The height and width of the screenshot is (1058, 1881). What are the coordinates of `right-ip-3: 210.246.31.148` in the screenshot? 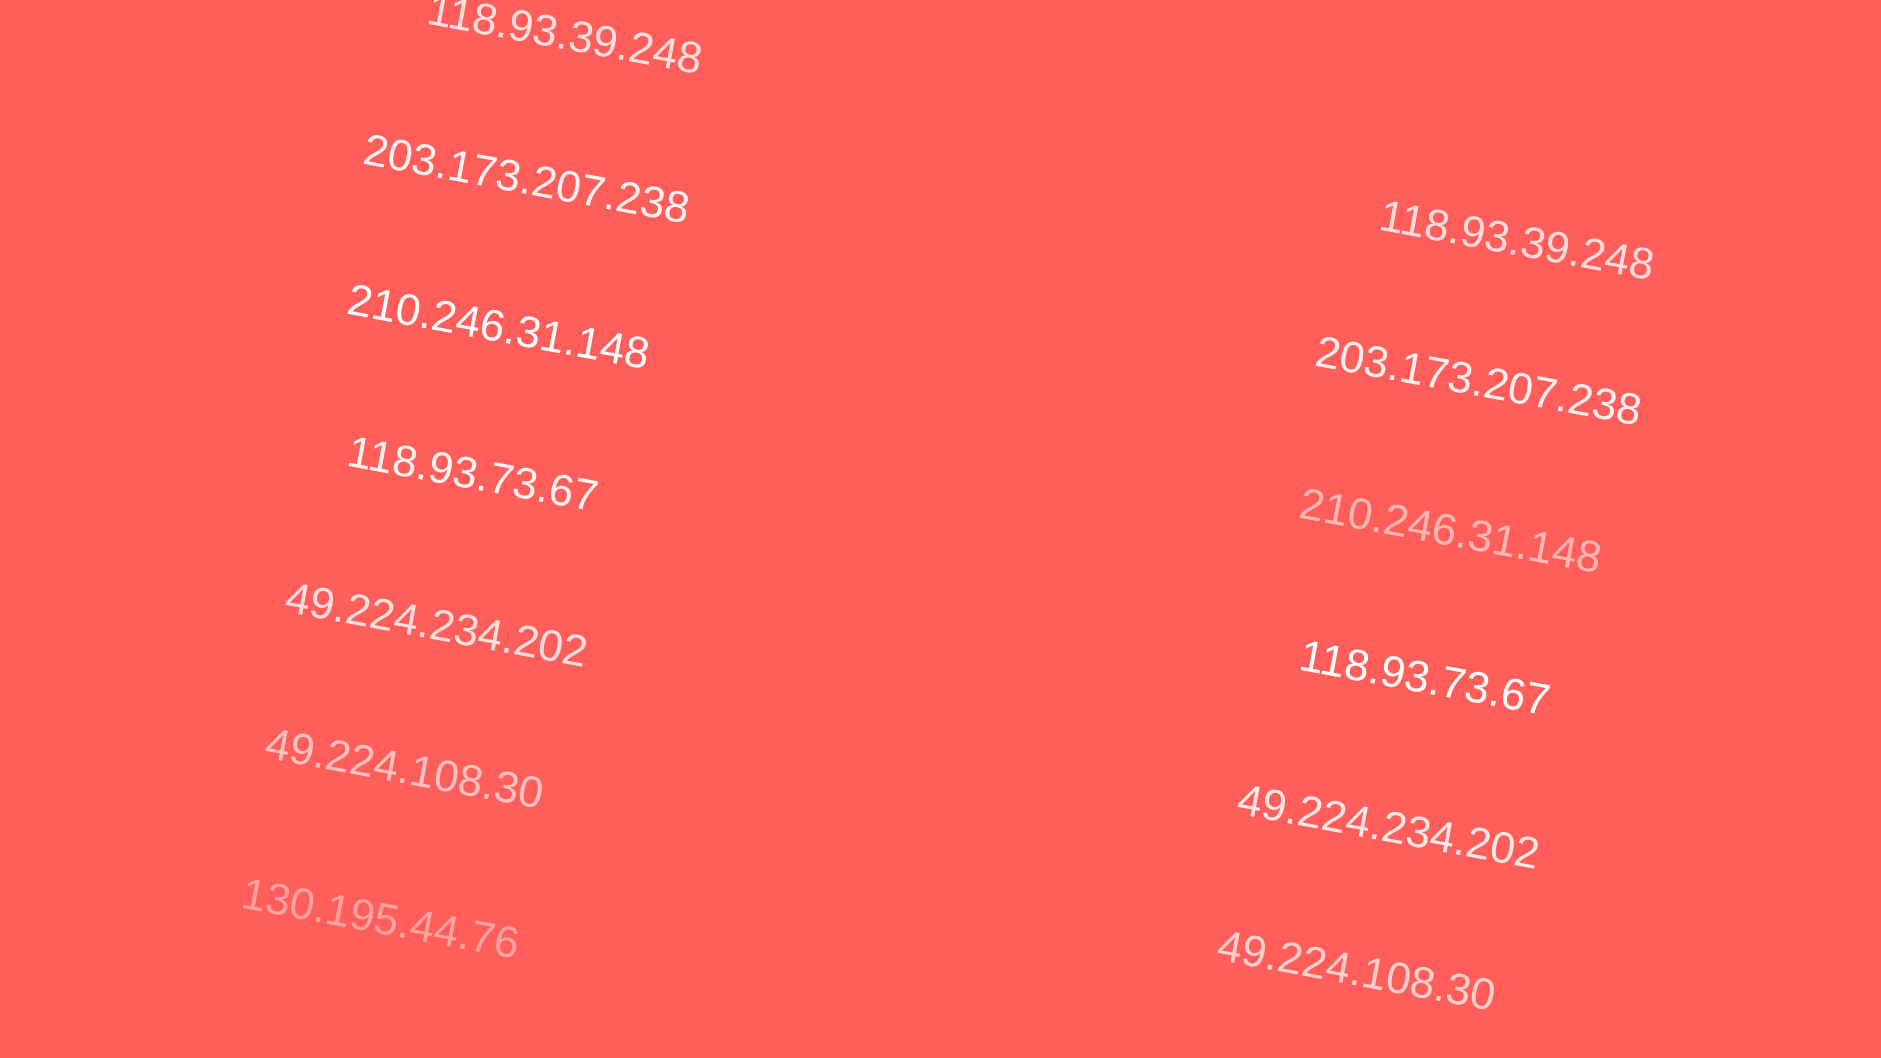 It's located at (1450, 531).